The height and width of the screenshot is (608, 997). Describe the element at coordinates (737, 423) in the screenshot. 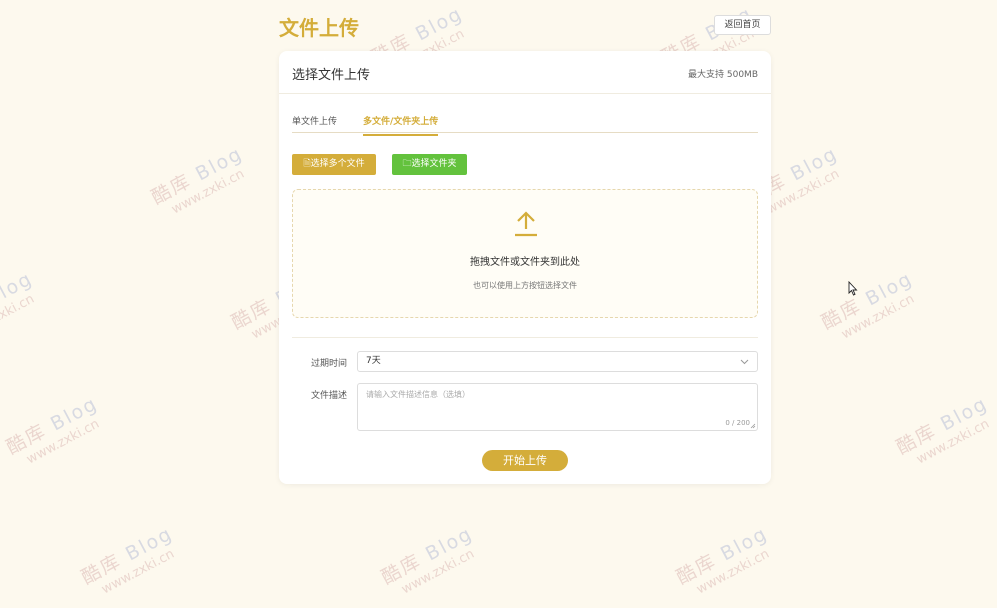

I see `char-count: 0 / 200` at that location.